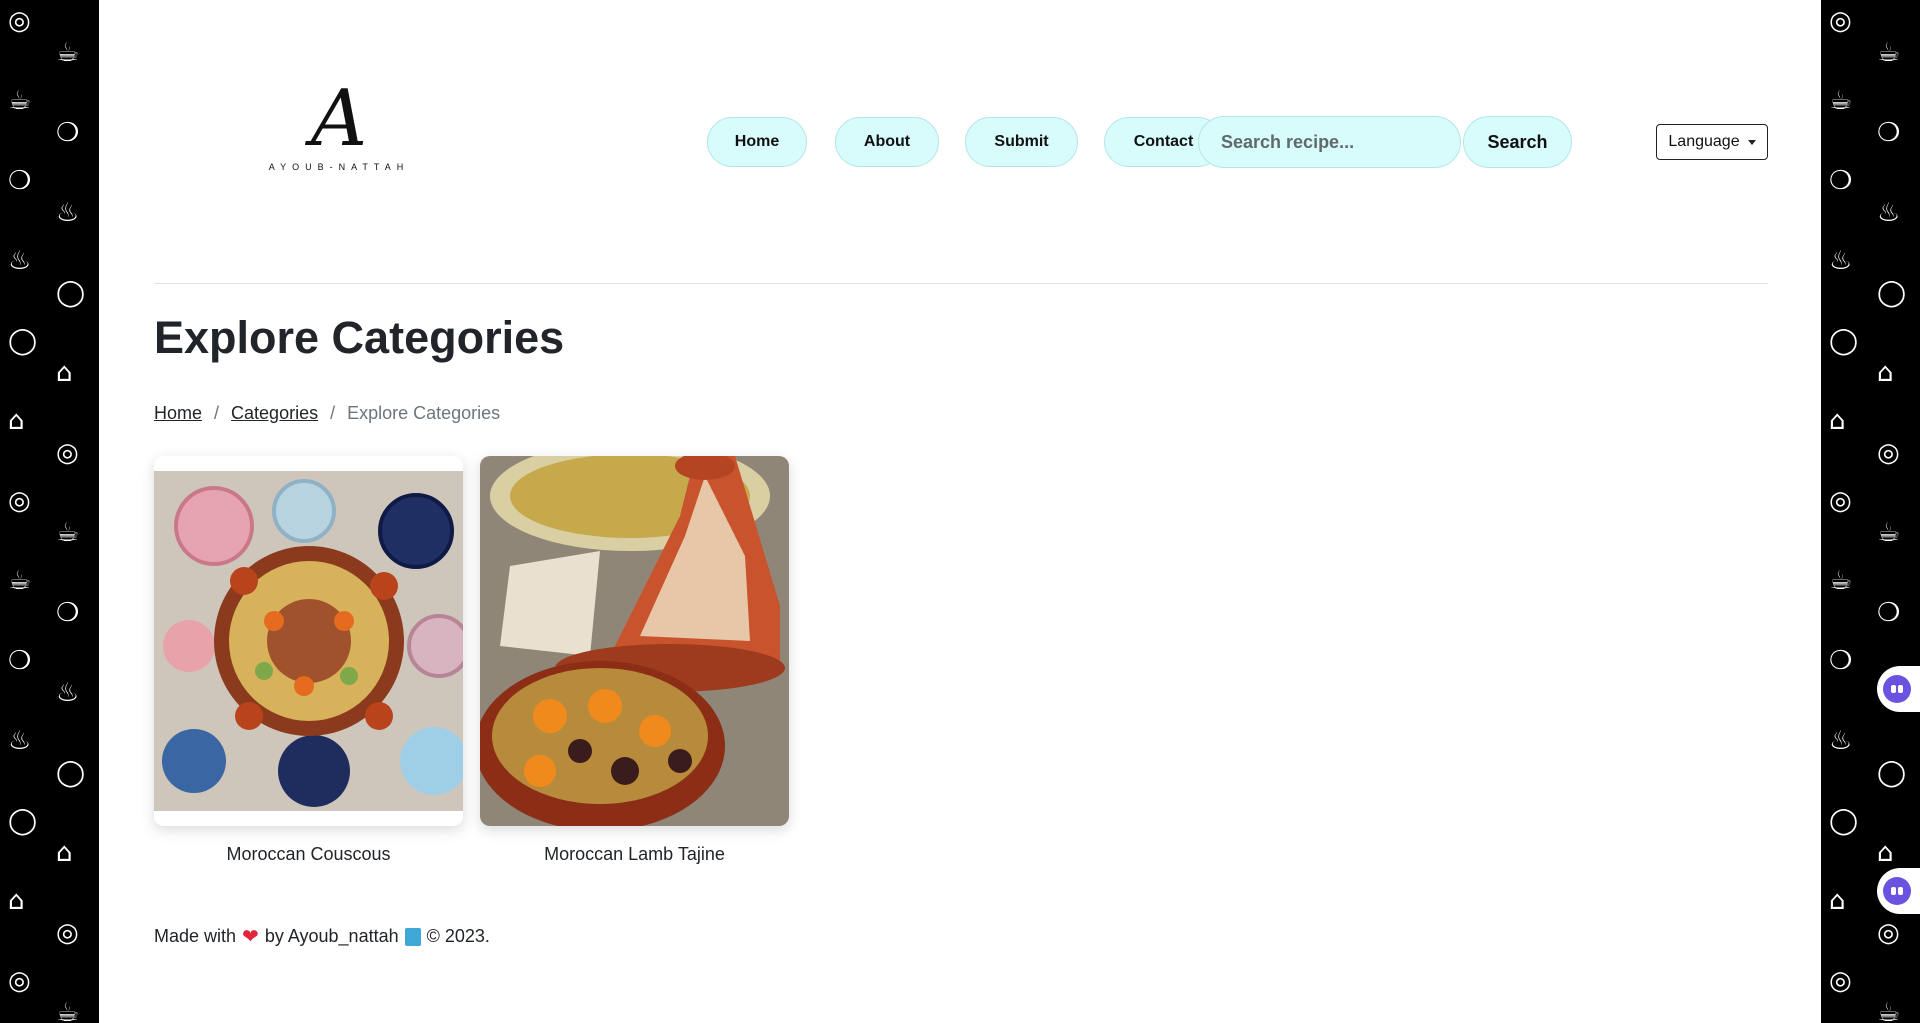 The image size is (1920, 1023). Describe the element at coordinates (634, 854) in the screenshot. I see `recipe-name-tajine: Moroccan Lamb Tajine` at that location.